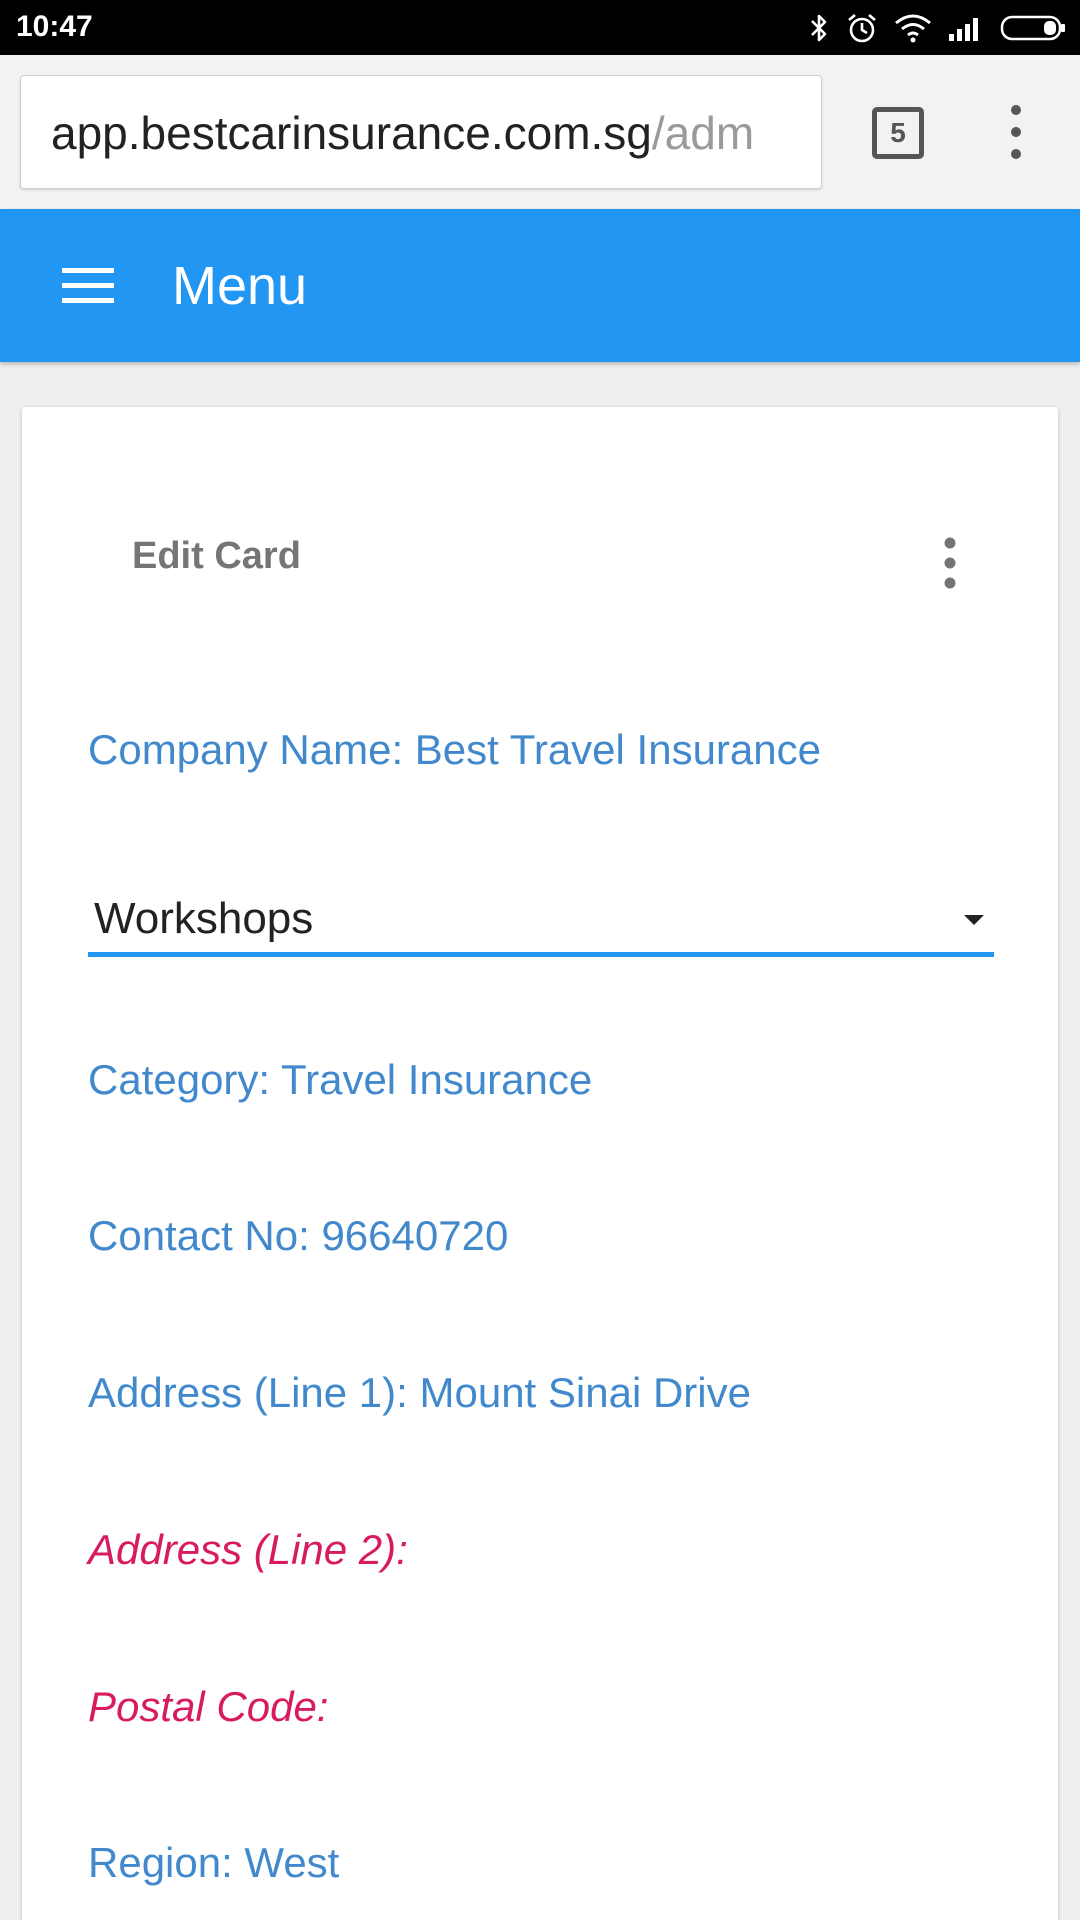 This screenshot has height=1920, width=1080. I want to click on address-line2-field: Address (Line 2):, so click(248, 1549).